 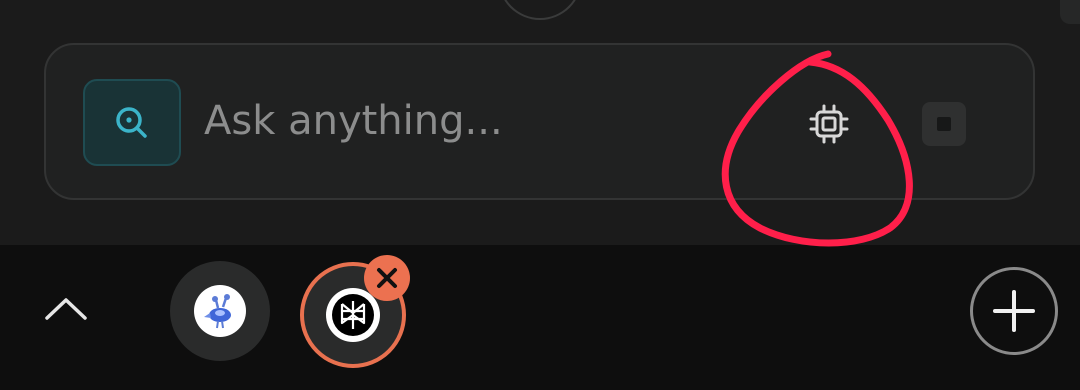 I want to click on close-icon, so click(x=387, y=278).